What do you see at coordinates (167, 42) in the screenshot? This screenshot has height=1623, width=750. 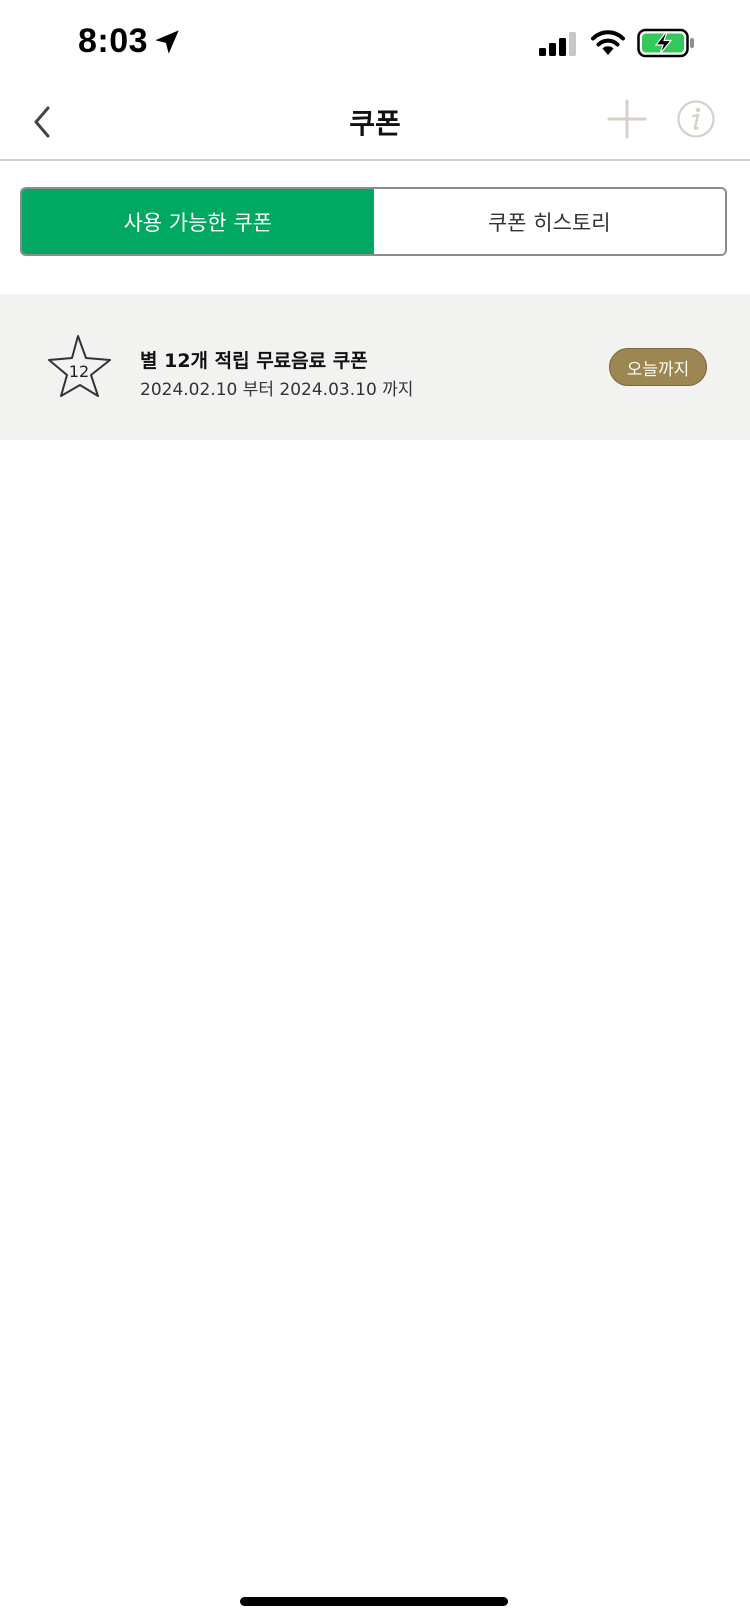 I see `location-arrow-icon` at bounding box center [167, 42].